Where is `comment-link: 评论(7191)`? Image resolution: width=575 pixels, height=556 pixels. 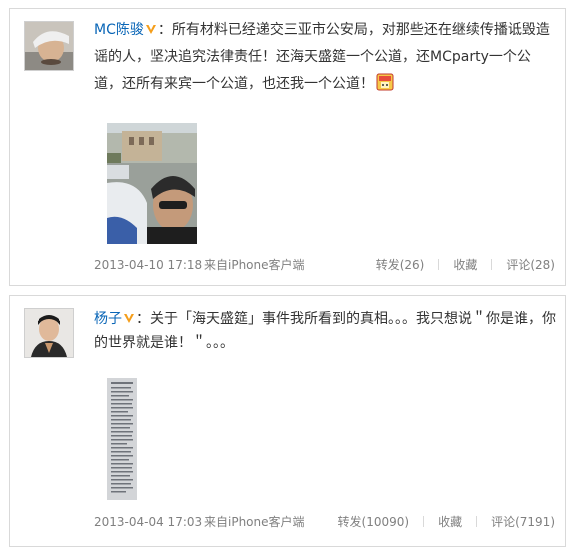 comment-link: 评论(7191) is located at coordinates (523, 522).